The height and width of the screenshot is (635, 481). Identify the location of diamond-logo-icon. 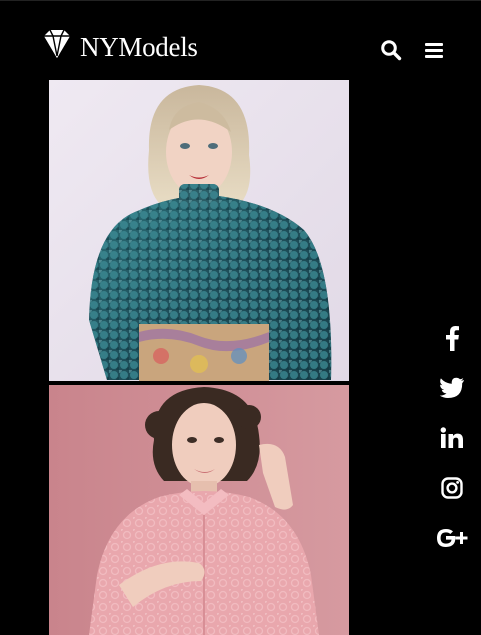
(57, 44).